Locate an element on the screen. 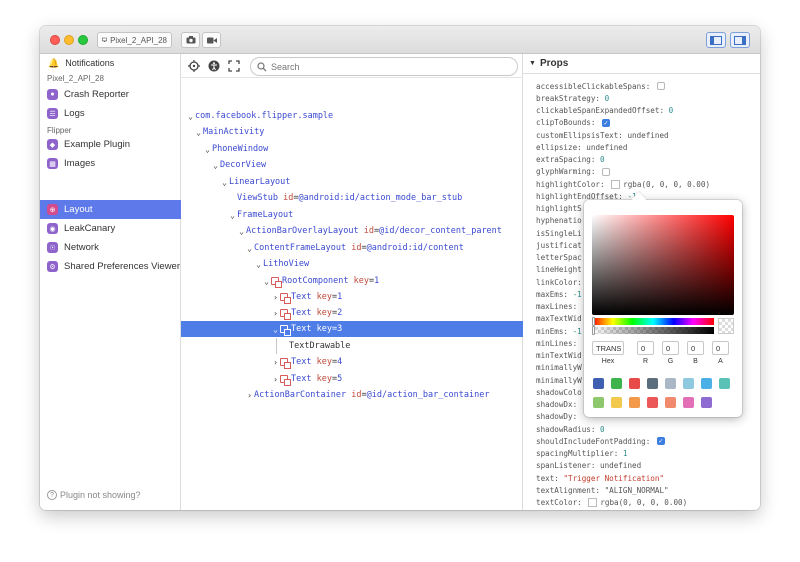 The image size is (800, 562). green-input: 0 is located at coordinates (670, 348).